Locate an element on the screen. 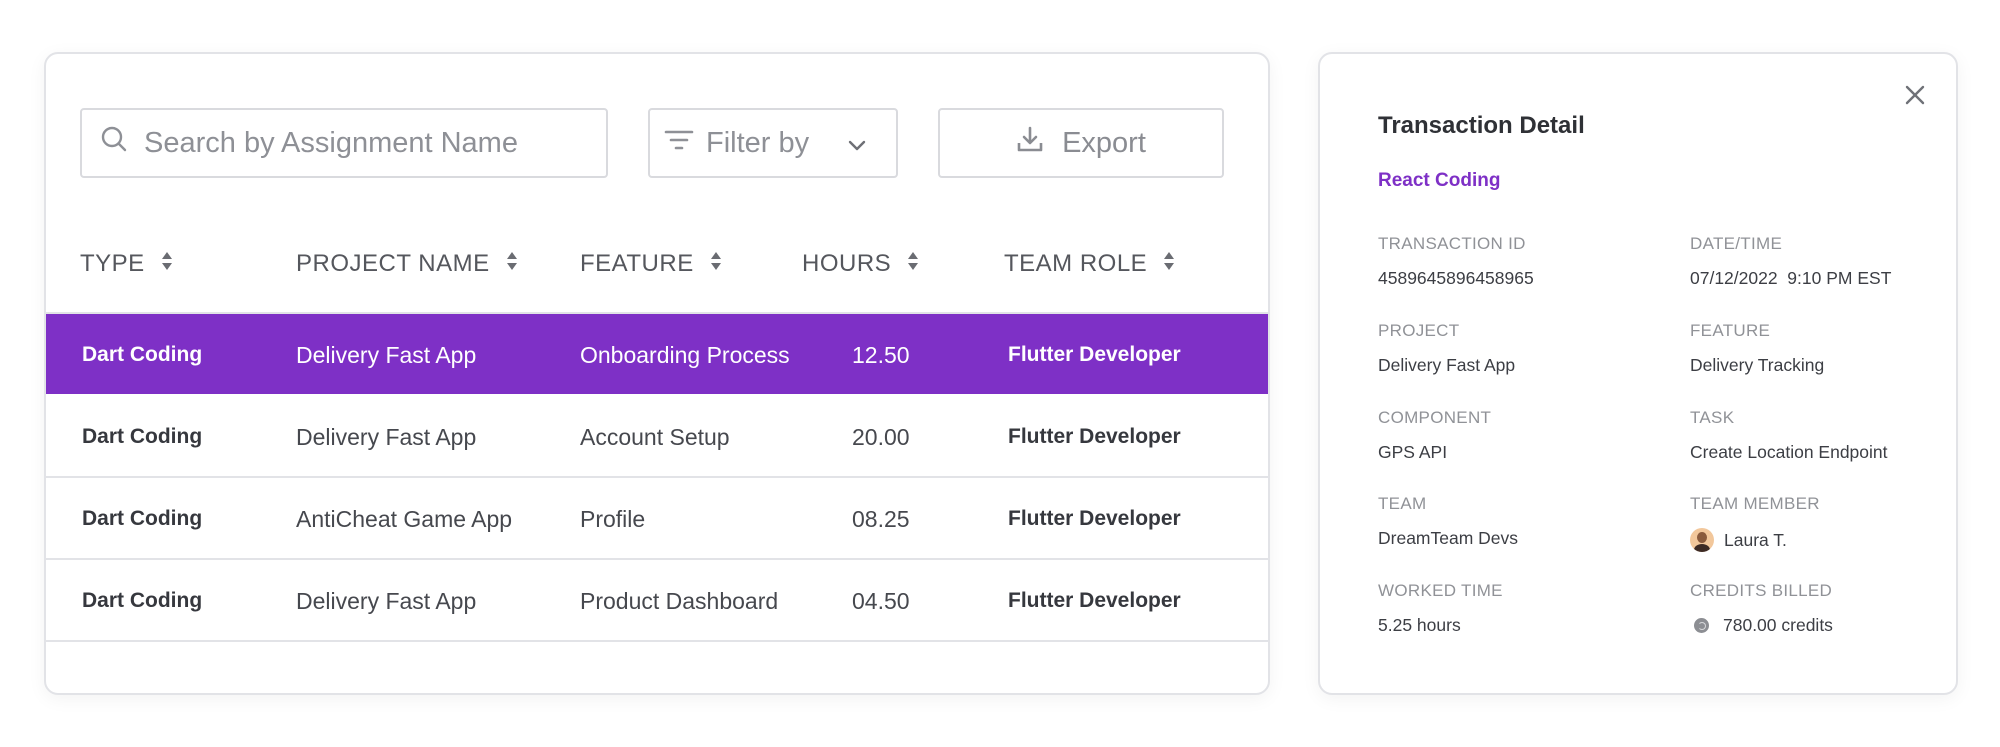 The image size is (2000, 747). field-label: PROJECT is located at coordinates (1419, 330).